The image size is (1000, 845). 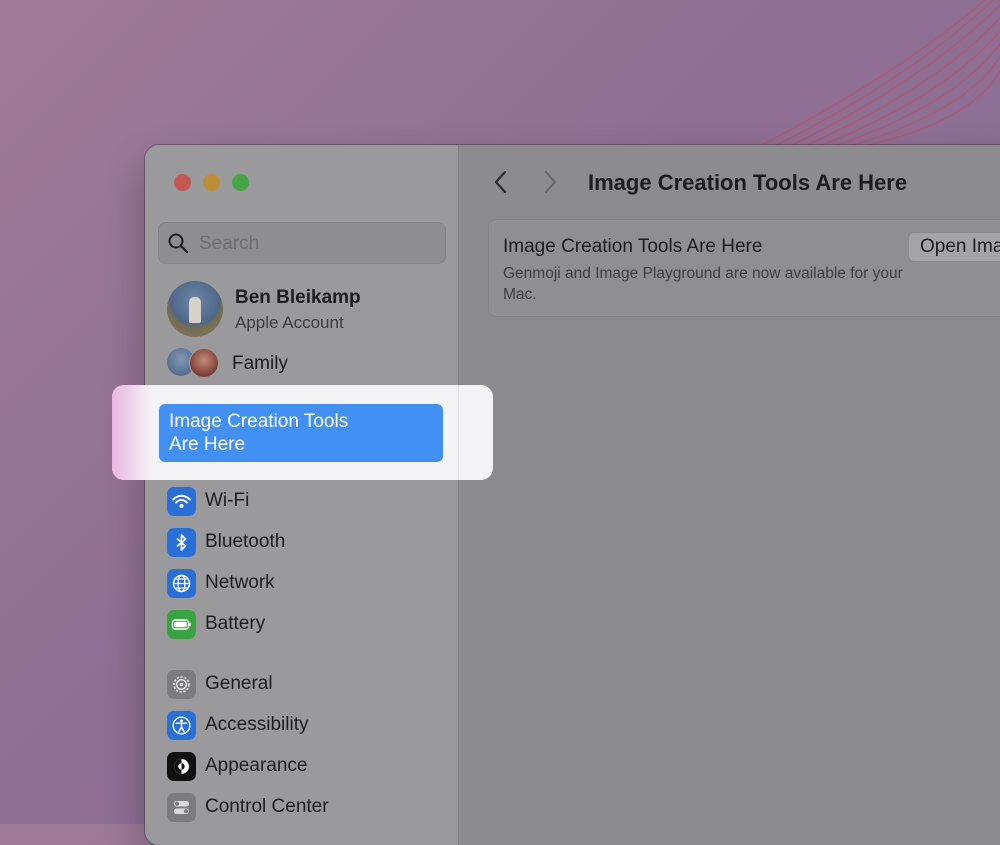 I want to click on search-icon, so click(x=178, y=243).